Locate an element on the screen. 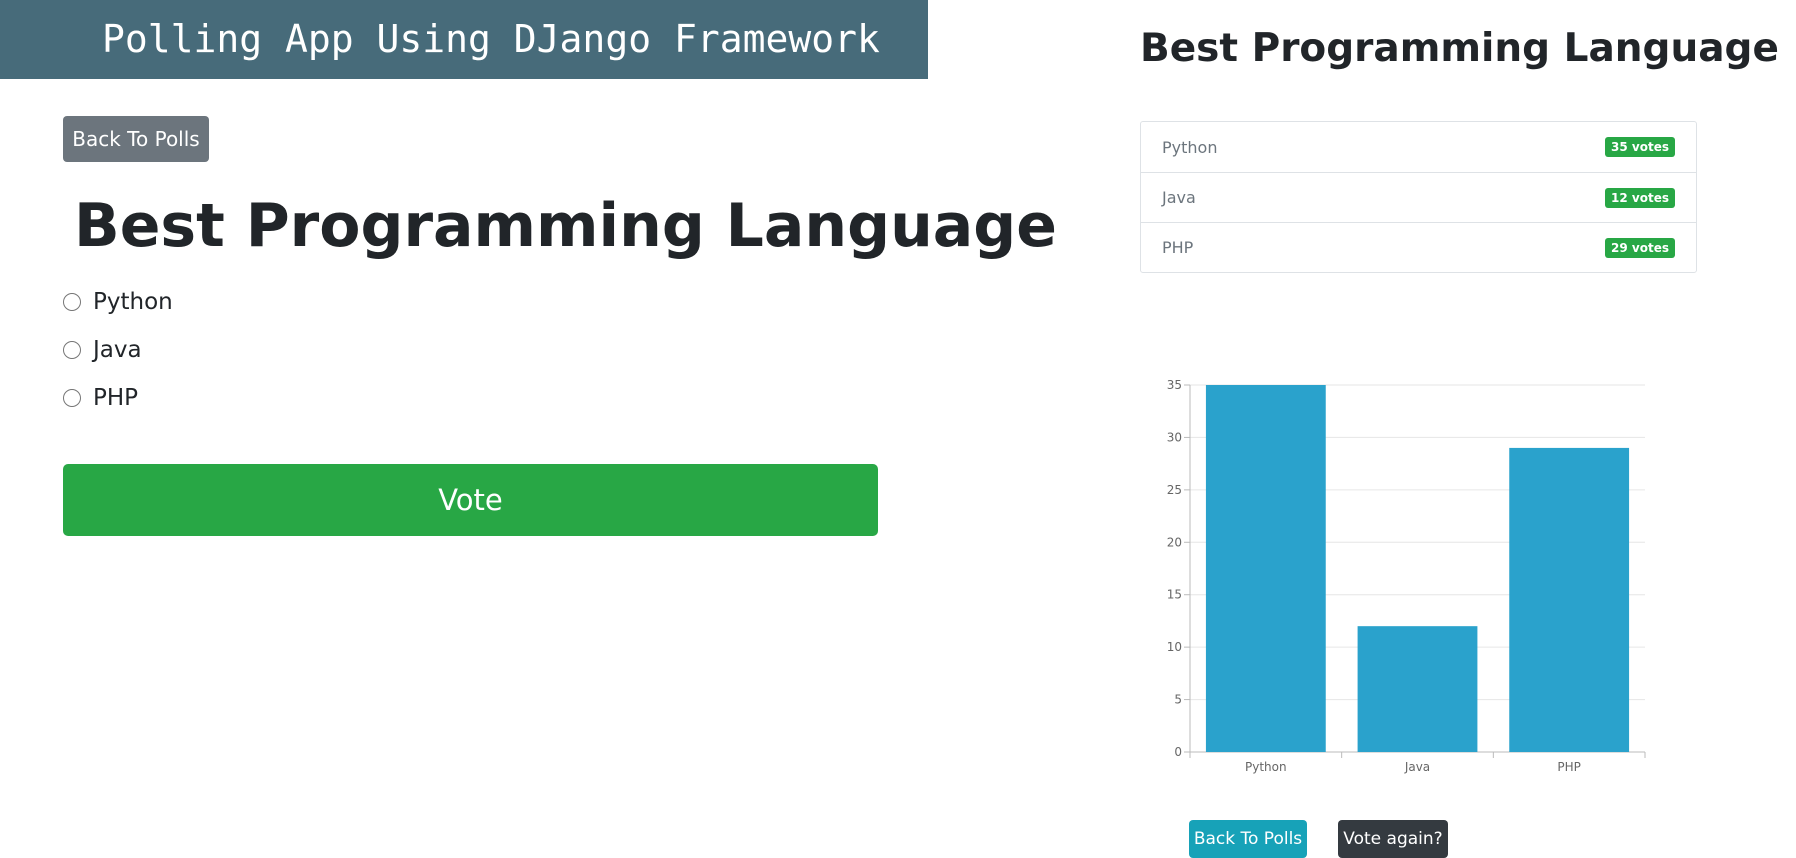 This screenshot has width=1796, height=858. choice-radio-python is located at coordinates (72, 302).